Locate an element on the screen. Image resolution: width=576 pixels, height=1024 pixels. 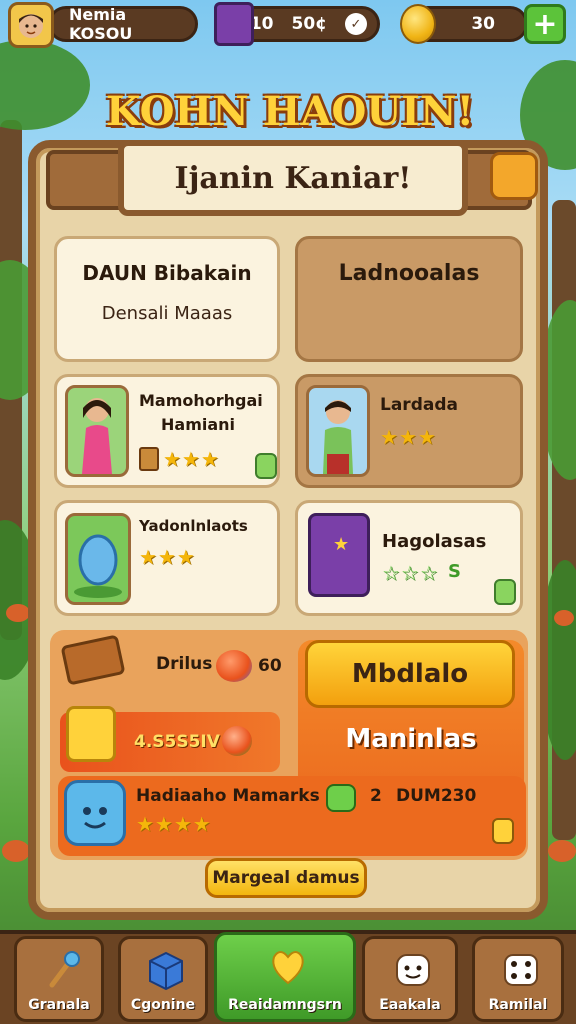
heart-badge-icon is located at coordinates (288, 968).